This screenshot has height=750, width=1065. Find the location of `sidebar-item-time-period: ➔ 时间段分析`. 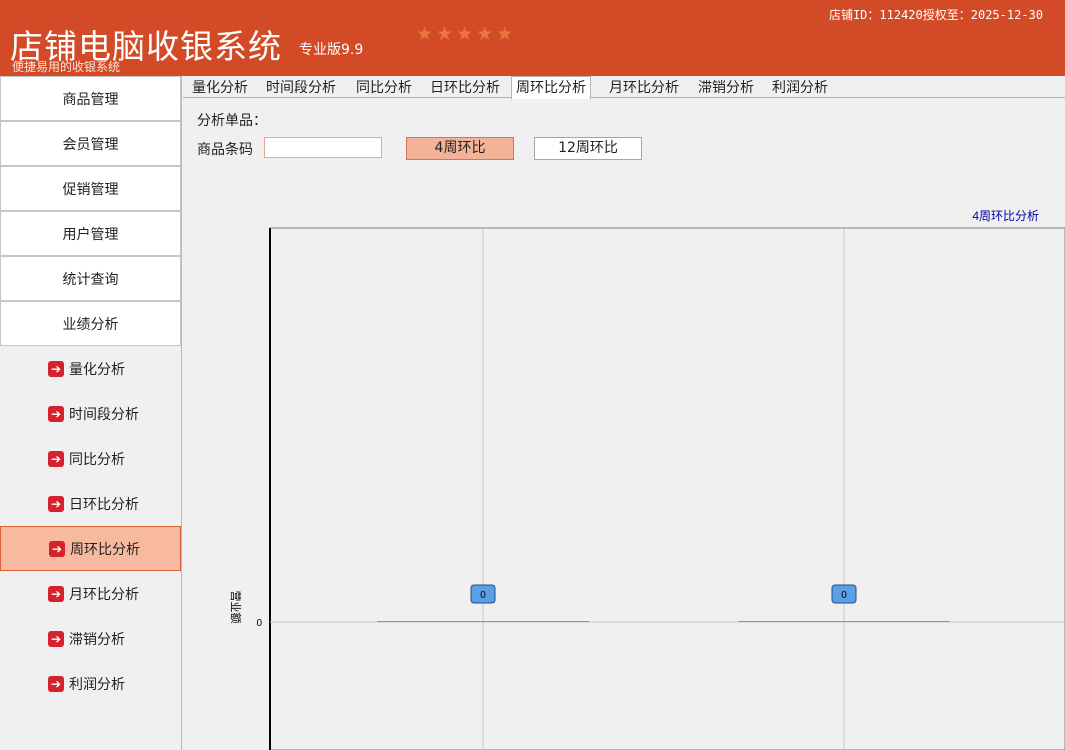

sidebar-item-time-period: ➔ 时间段分析 is located at coordinates (90, 413).